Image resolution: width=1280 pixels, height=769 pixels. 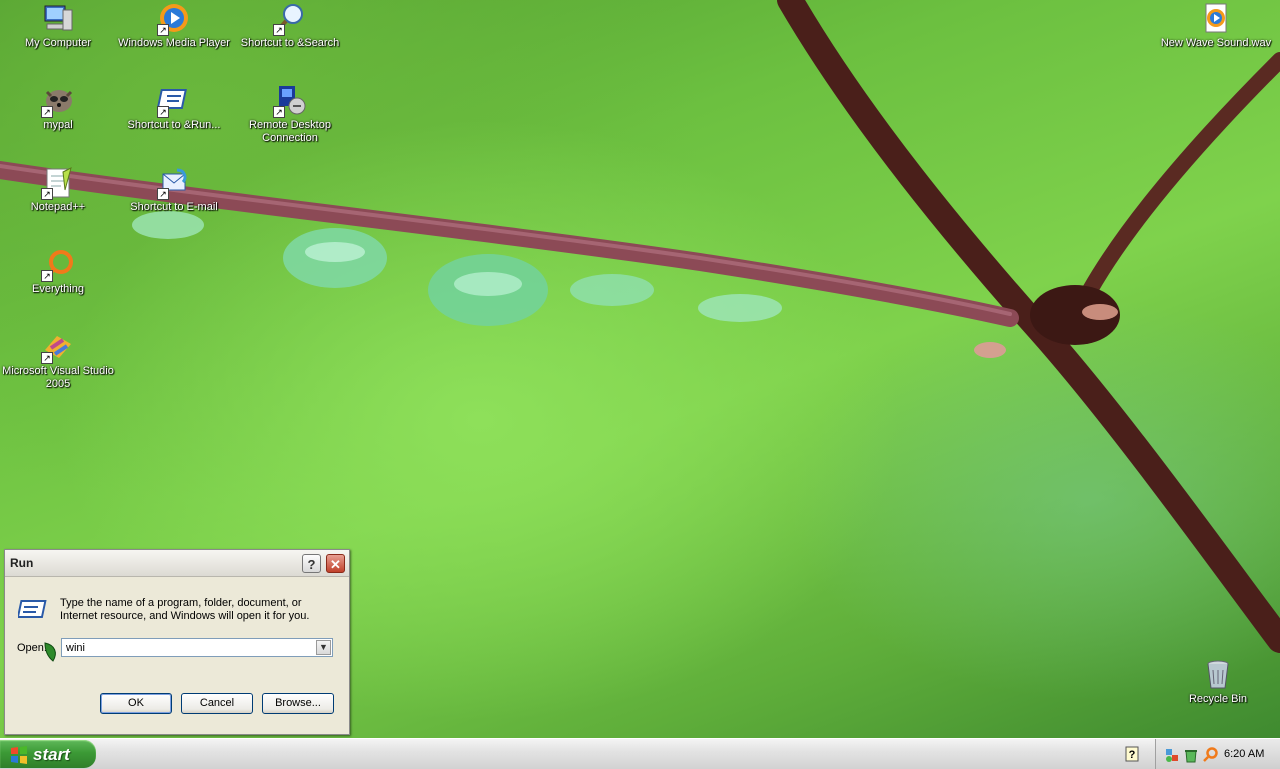 I want to click on start-button: start, so click(x=48, y=754).